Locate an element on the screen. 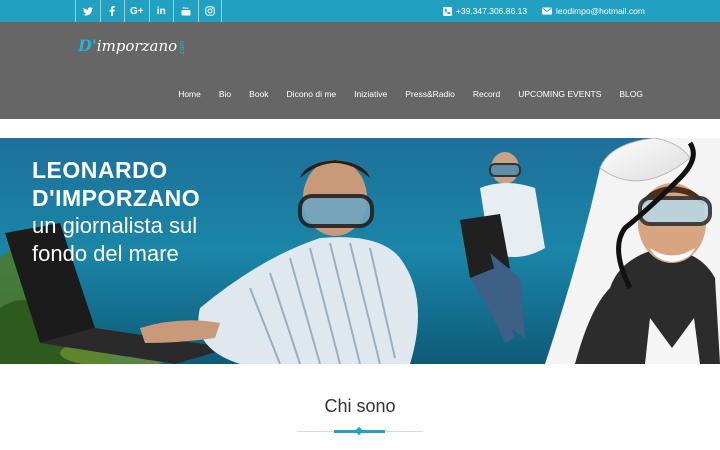  nav-dicono-di-me: Dicono di me is located at coordinates (312, 94).